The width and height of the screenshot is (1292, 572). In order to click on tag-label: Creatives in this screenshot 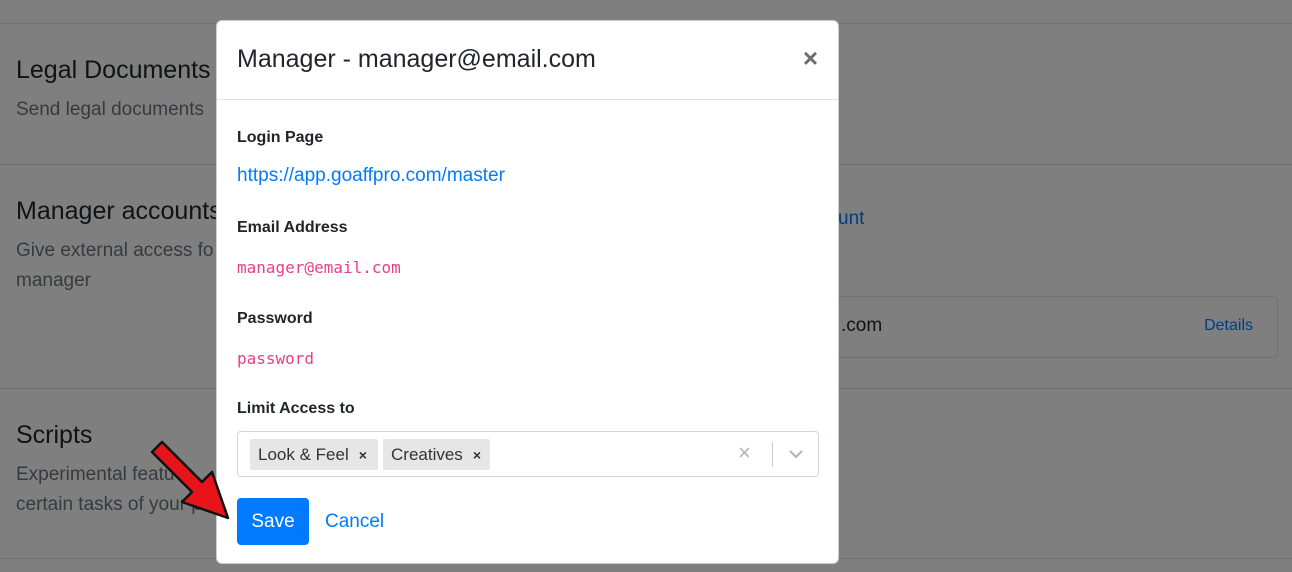, I will do `click(427, 454)`.